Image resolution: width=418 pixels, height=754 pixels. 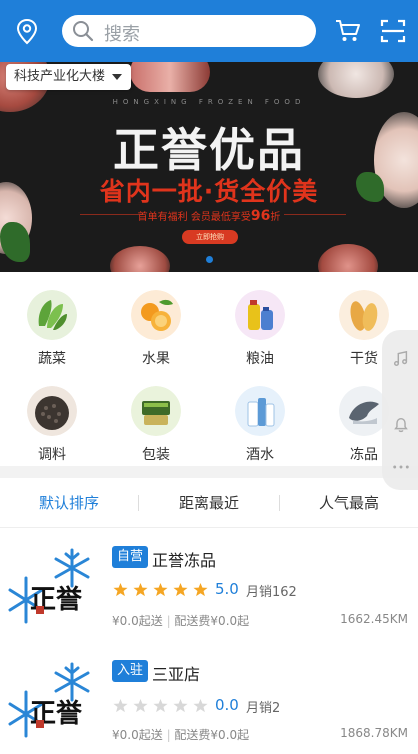 What do you see at coordinates (209, 150) in the screenshot?
I see `banner-title: 正誉优品` at bounding box center [209, 150].